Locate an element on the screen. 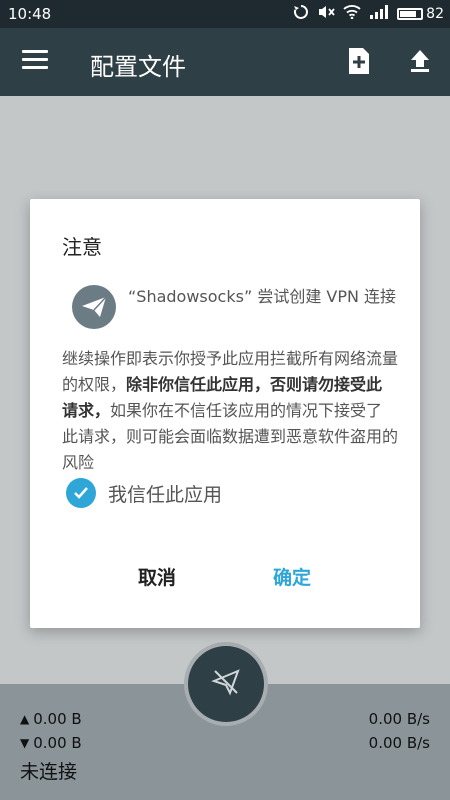 Image resolution: width=450 pixels, height=800 pixels. mute-icon is located at coordinates (326, 14).